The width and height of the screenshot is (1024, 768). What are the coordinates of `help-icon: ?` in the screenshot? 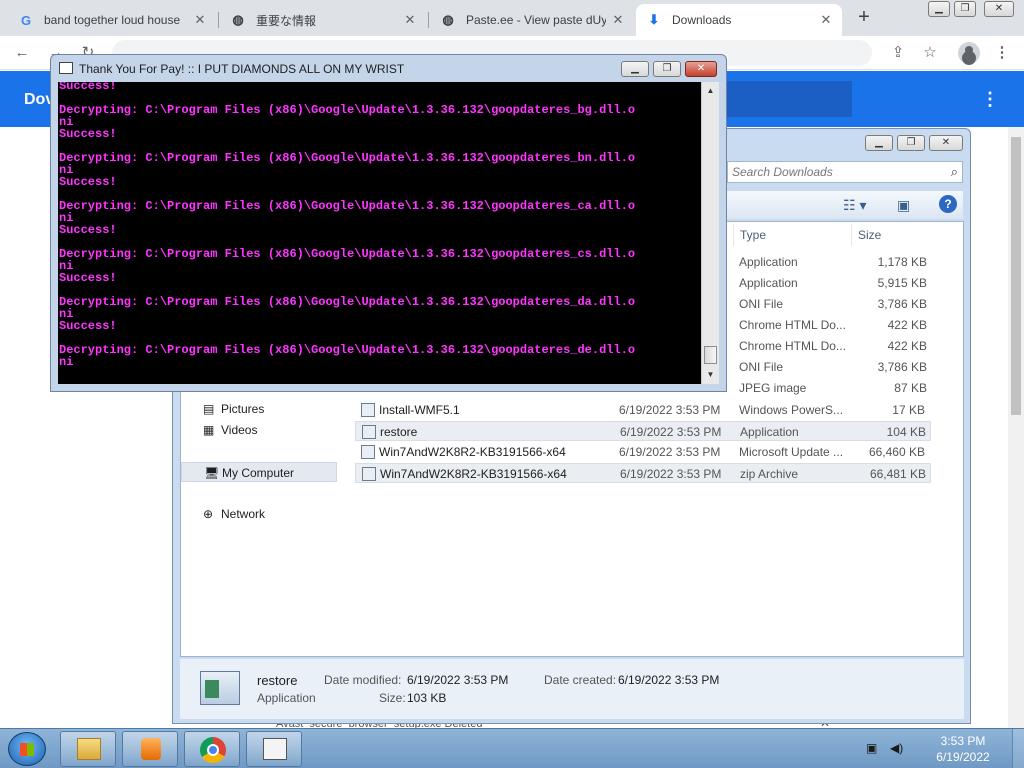 It's located at (948, 204).